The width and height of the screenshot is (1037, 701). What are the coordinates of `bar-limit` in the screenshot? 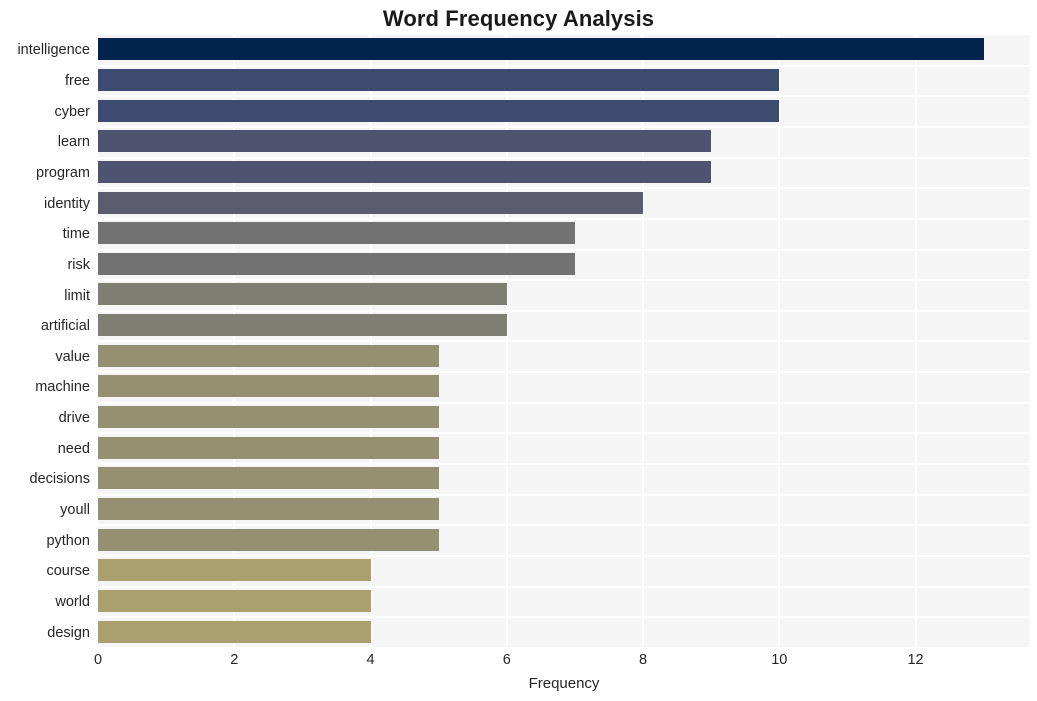 It's located at (302, 294).